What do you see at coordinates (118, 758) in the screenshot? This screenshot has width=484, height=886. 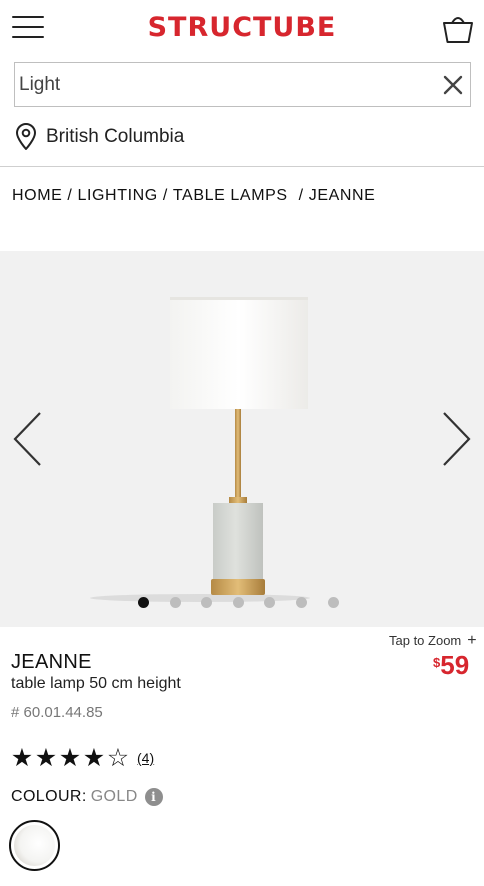 I see `star-empty-icon: ☆` at bounding box center [118, 758].